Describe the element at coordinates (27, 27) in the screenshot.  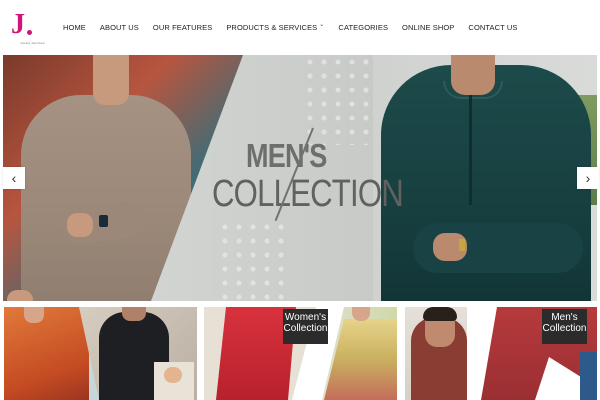
I see `brand-logo: J Junaid Jamshed` at that location.